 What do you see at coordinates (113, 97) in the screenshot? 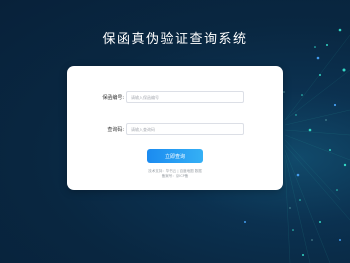
I see `guarantee-no-label: 保函编号:` at bounding box center [113, 97].